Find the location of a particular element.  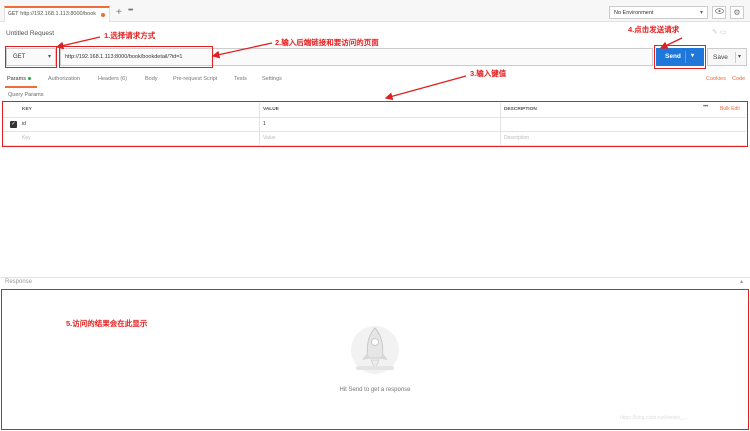

annotation-4: 4.点击发送请求 is located at coordinates (654, 29).